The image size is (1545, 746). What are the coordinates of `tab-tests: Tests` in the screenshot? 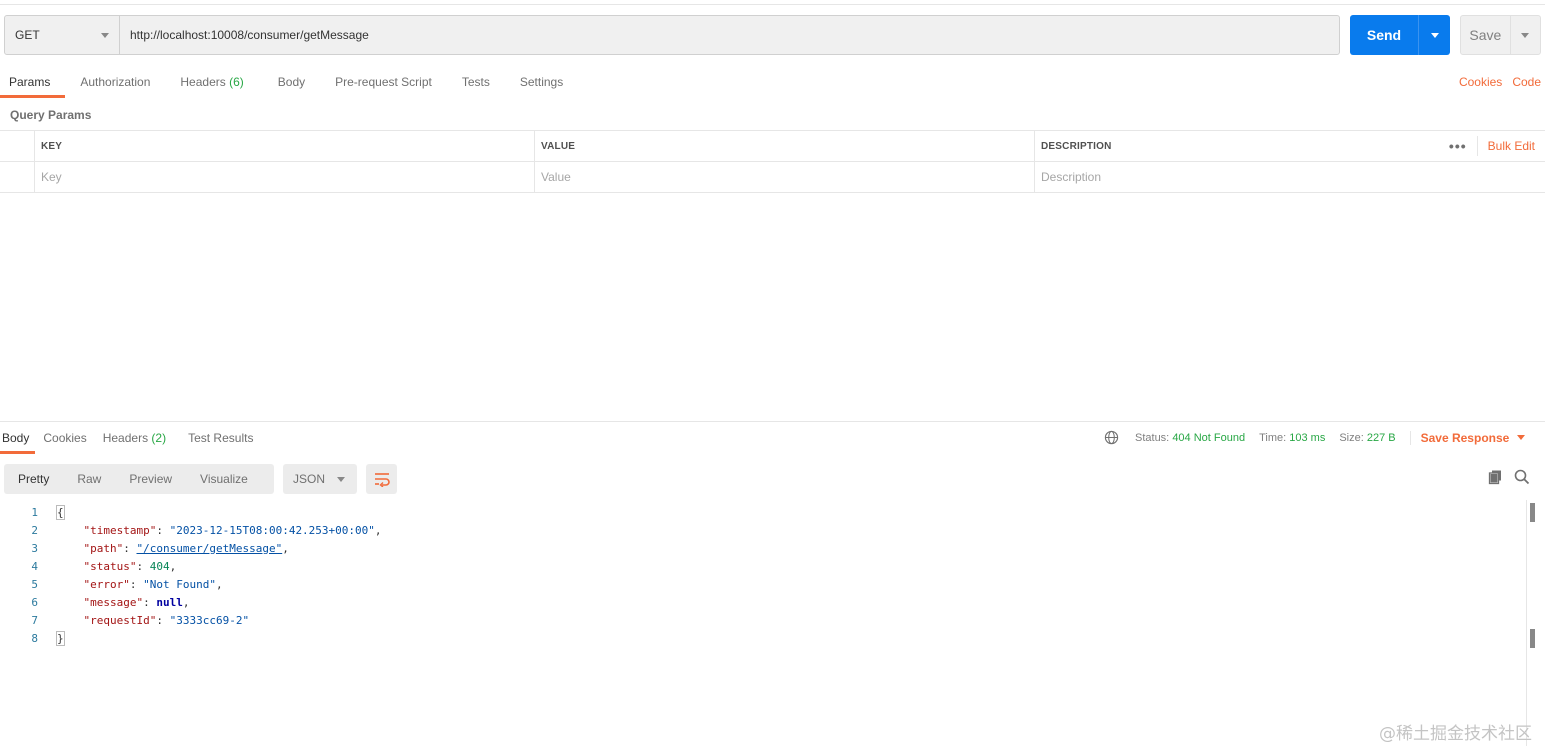 It's located at (476, 82).